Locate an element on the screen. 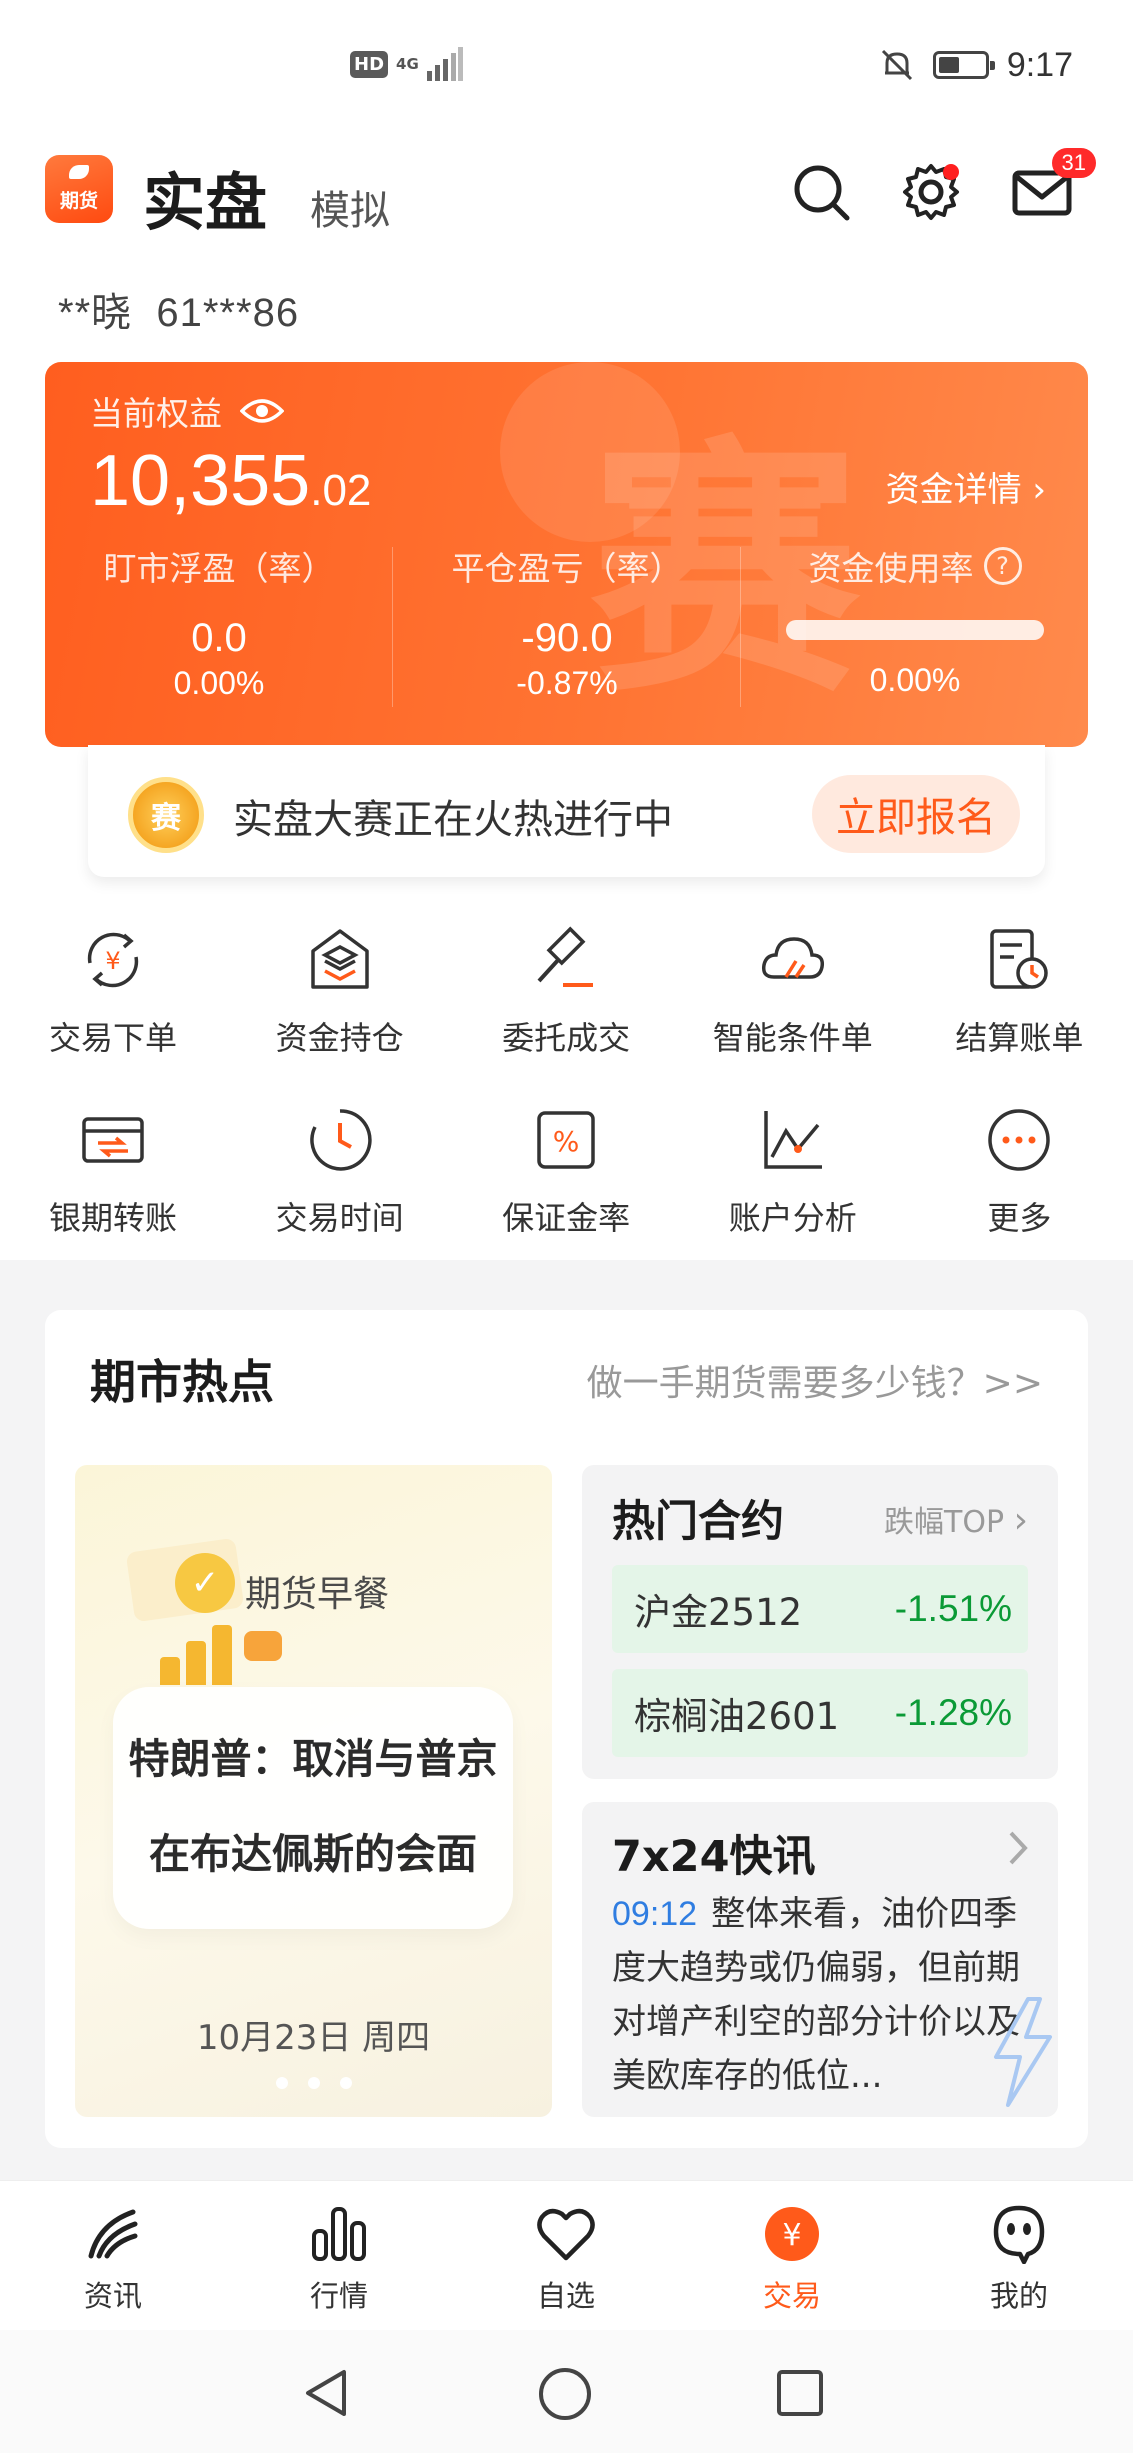 This screenshot has width=1133, height=2453. grid-icon-wrap: % is located at coordinates (566, 1140).